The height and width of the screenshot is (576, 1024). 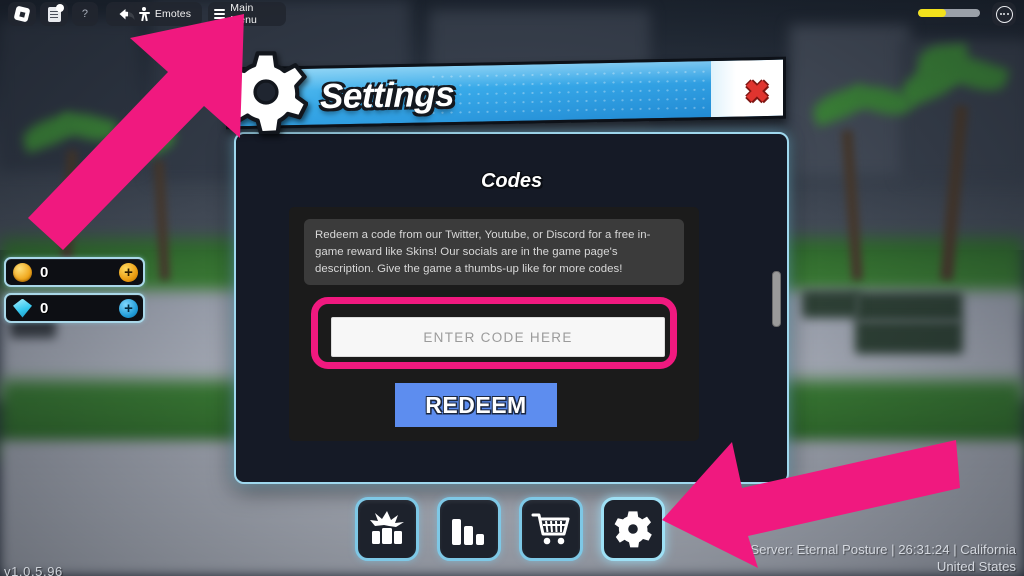 What do you see at coordinates (468, 532) in the screenshot?
I see `bar-chart-stats-icon` at bounding box center [468, 532].